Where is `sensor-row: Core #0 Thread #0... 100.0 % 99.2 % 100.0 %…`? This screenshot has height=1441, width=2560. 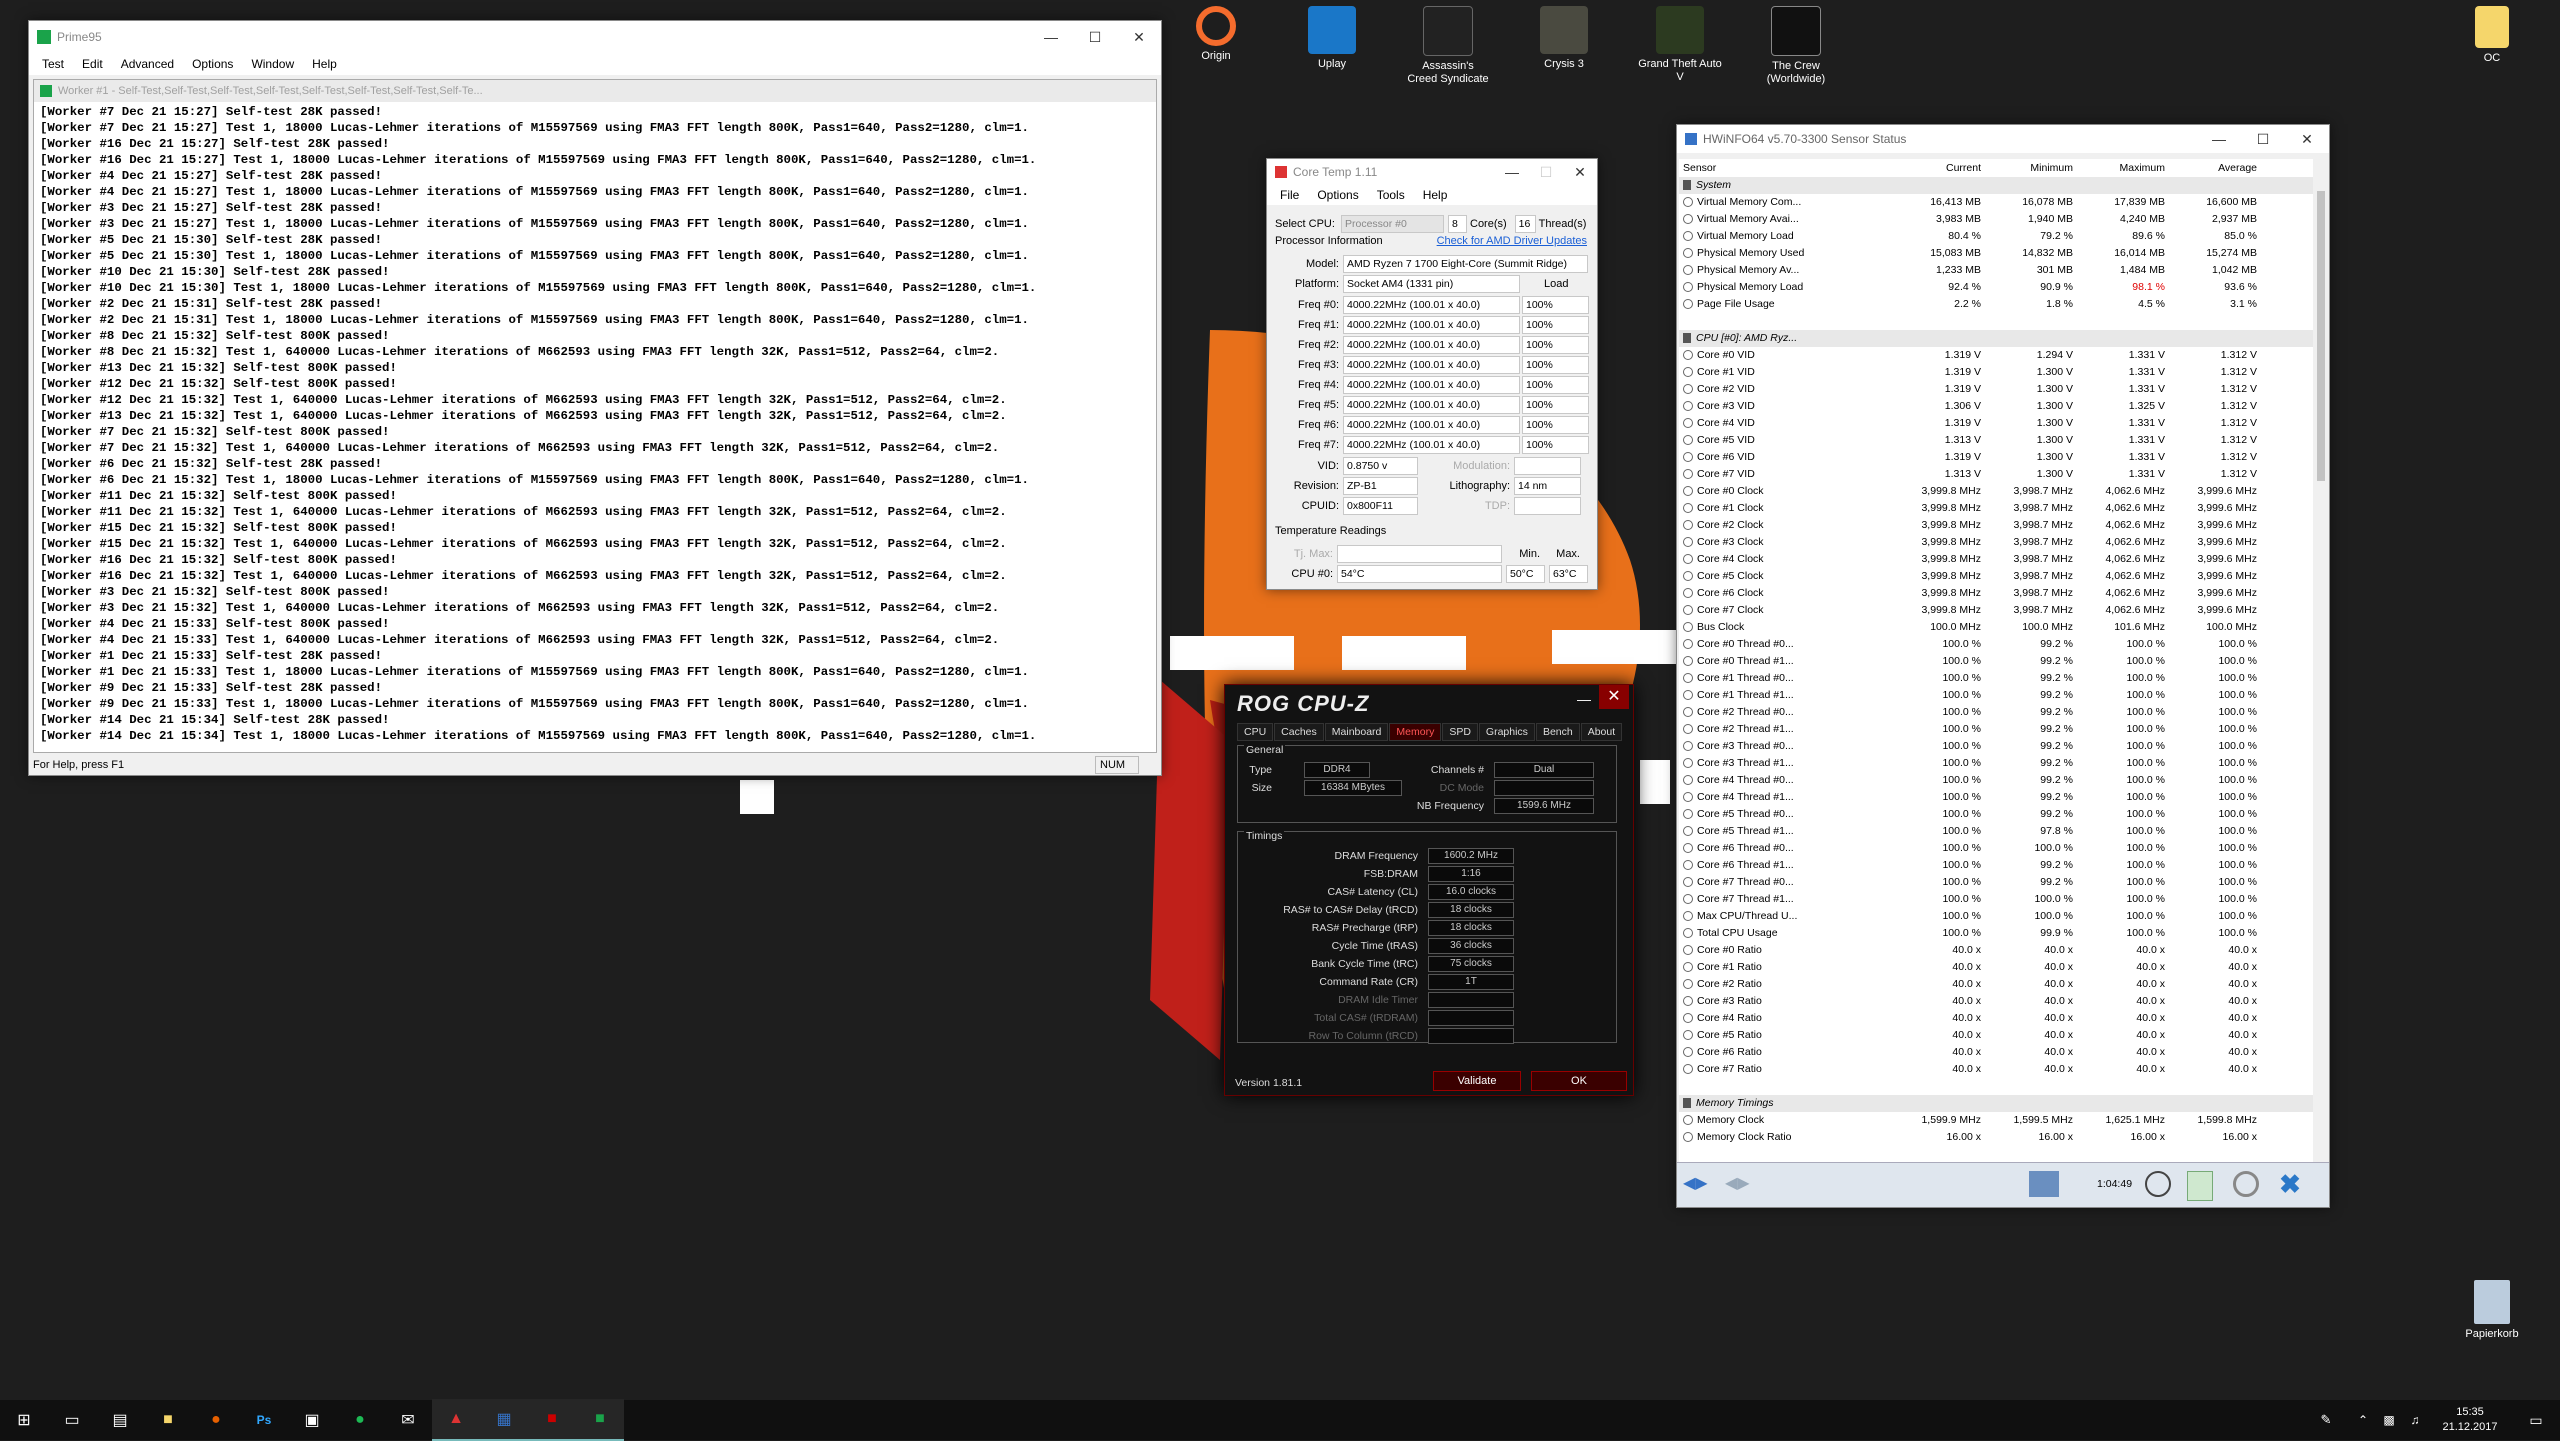
sensor-row: Core #0 Thread #0... 100.0 % 99.2 % 100.0 %… is located at coordinates (1996, 644).